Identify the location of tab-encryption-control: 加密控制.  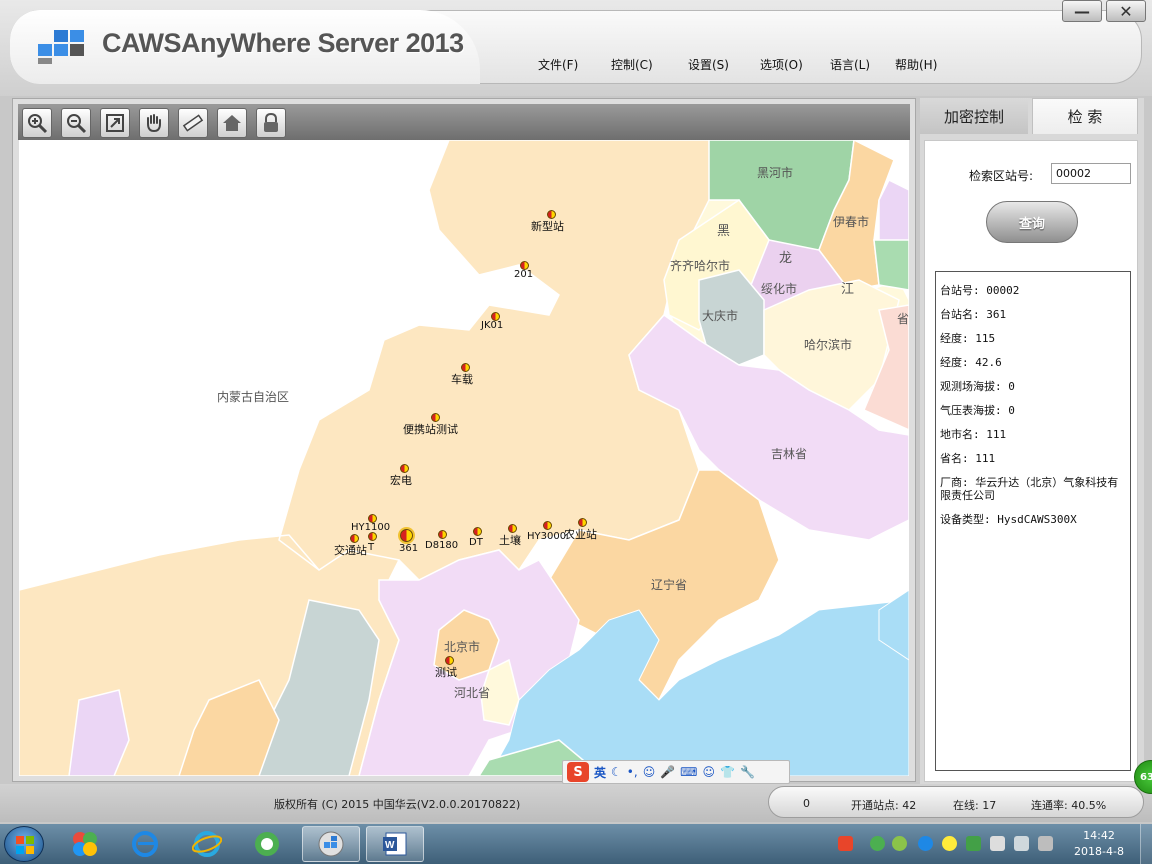
(974, 116).